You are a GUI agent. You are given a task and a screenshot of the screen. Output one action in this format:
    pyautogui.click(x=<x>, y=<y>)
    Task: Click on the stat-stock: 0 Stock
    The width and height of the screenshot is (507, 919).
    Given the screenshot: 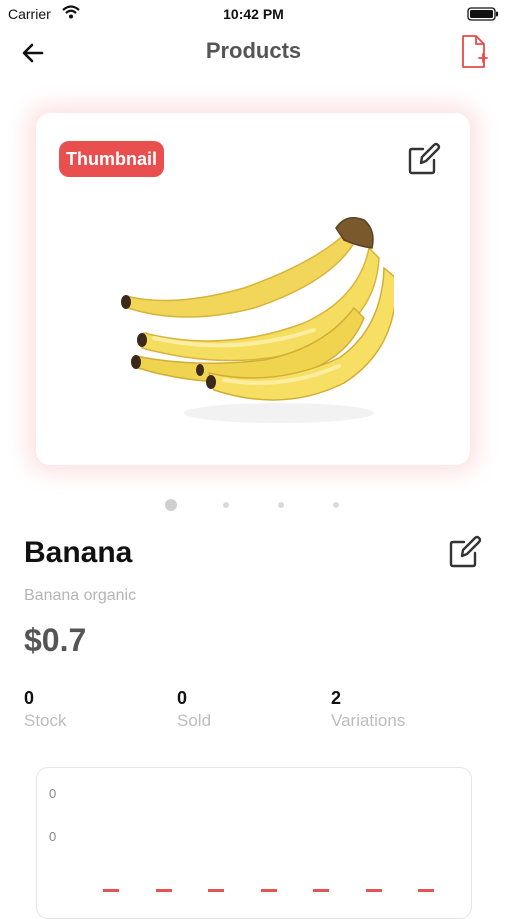 What is the action you would take?
    pyautogui.click(x=45, y=709)
    